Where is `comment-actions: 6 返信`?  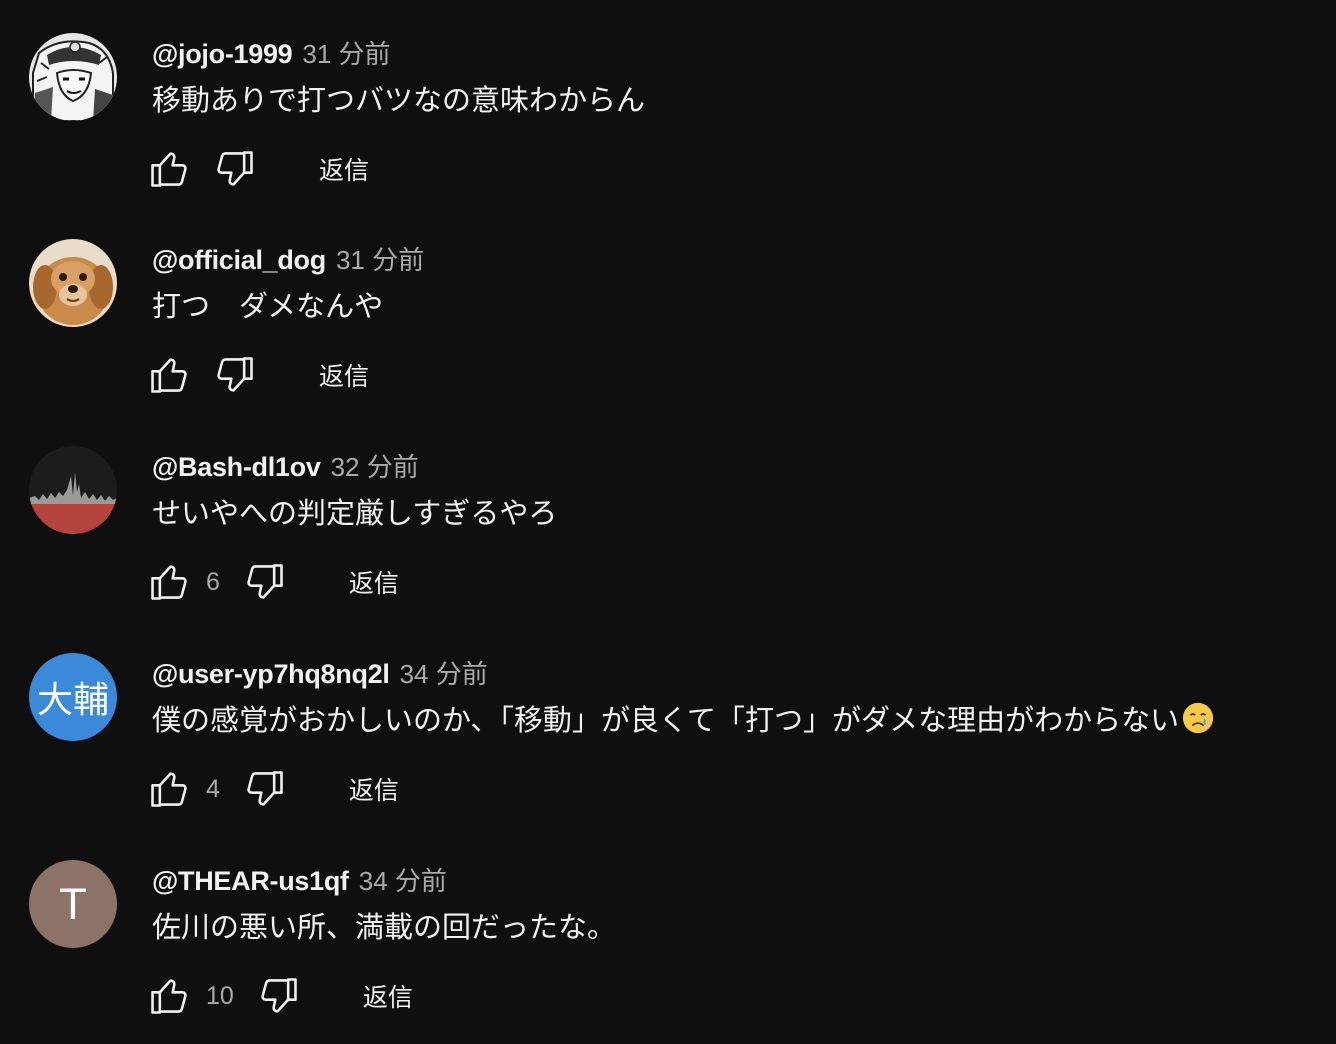
comment-actions: 6 返信 is located at coordinates (275, 582).